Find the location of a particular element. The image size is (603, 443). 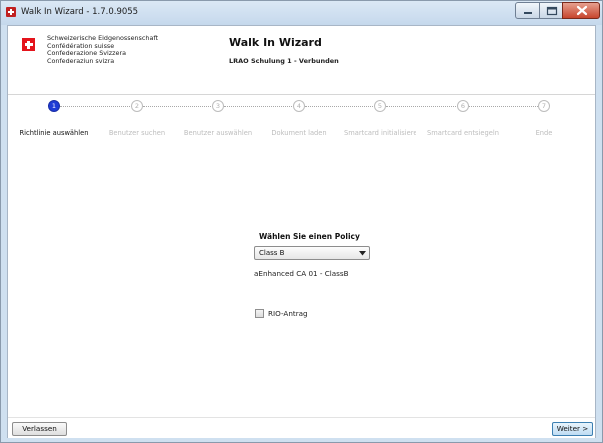

policy-prompt: Wählen Sie einen Policy is located at coordinates (309, 236).